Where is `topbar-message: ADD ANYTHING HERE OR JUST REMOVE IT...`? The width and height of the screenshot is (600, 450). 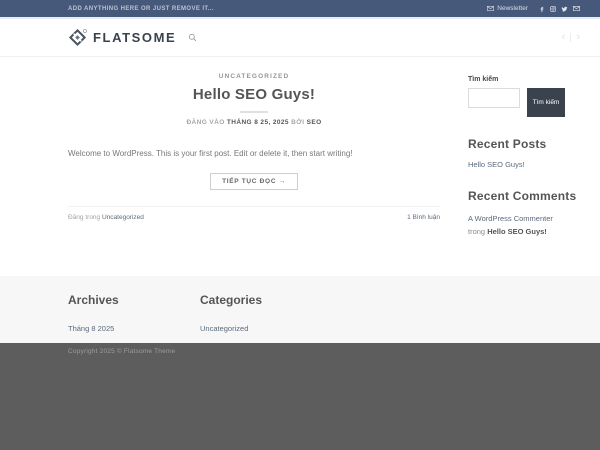 topbar-message: ADD ANYTHING HERE OR JUST REMOVE IT... is located at coordinates (141, 8).